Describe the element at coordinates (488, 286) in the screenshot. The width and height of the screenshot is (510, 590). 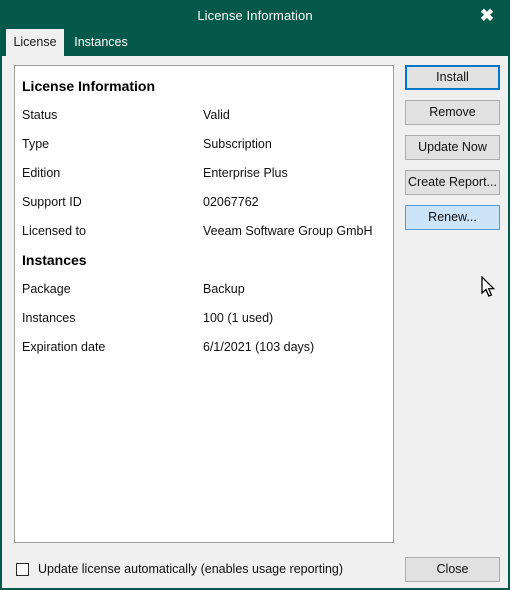
I see `mouse-cursor-icon` at that location.